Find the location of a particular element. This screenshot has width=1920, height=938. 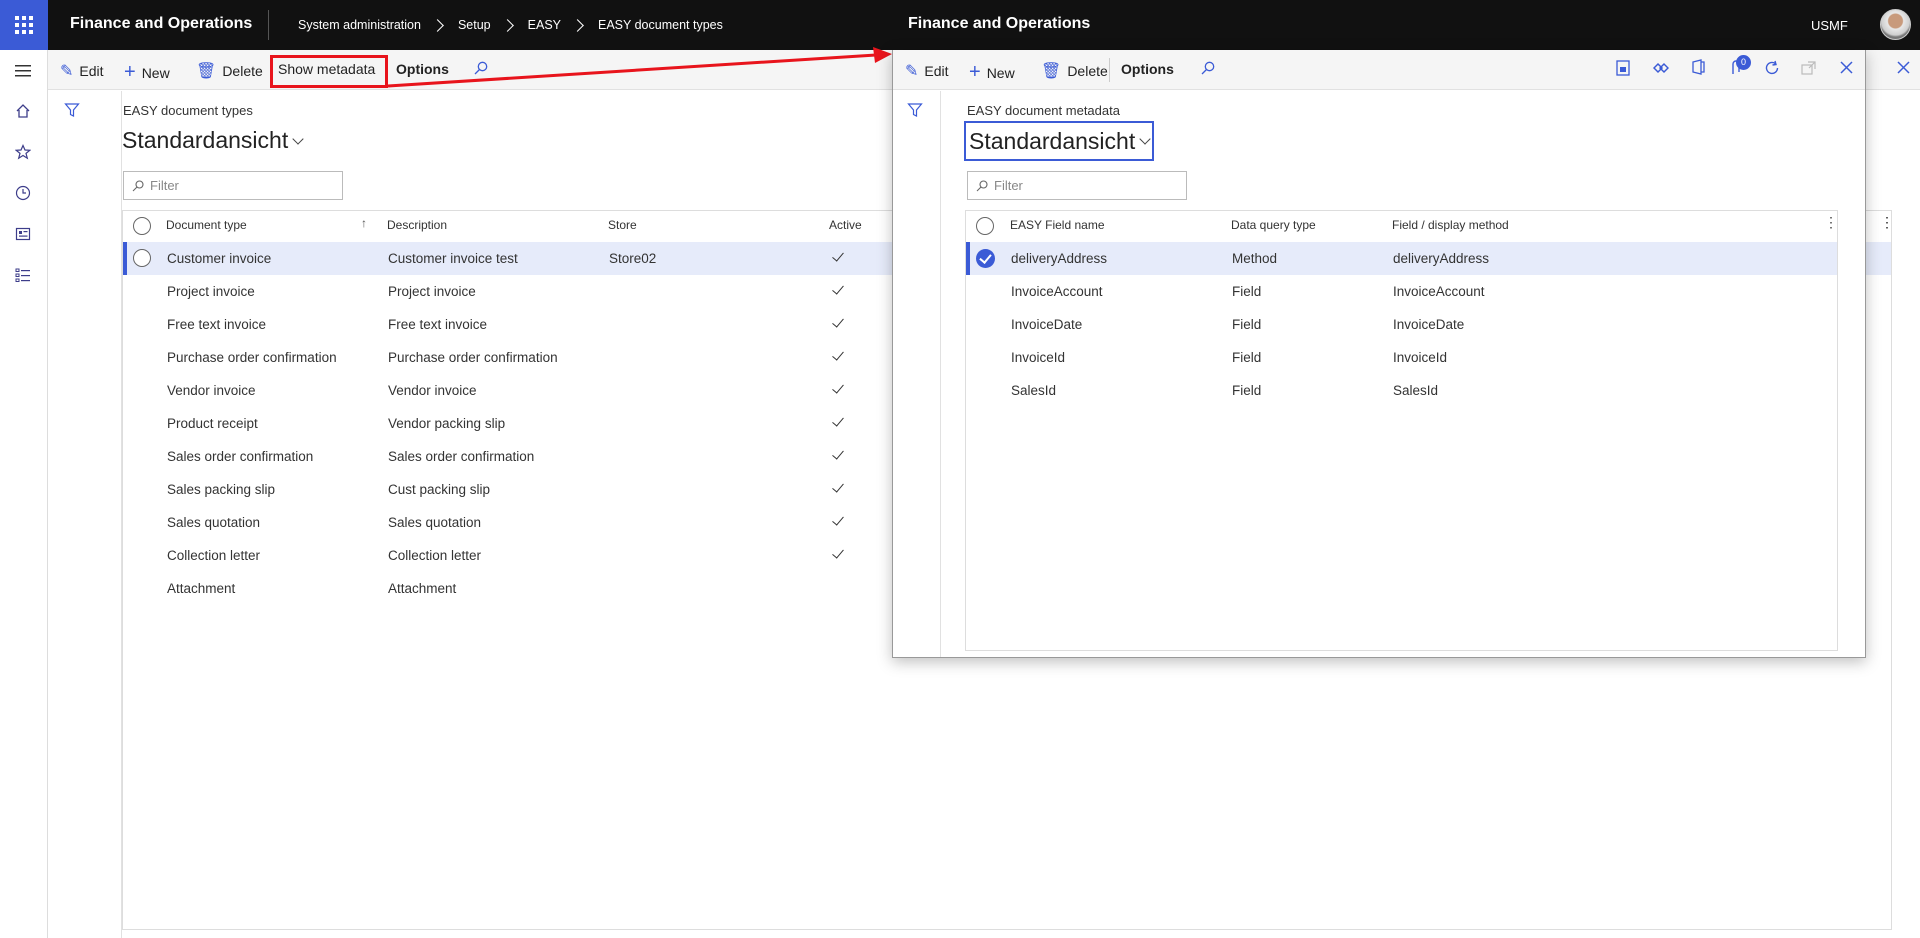

dialog-caption: EASY document metadata is located at coordinates (1043, 110).